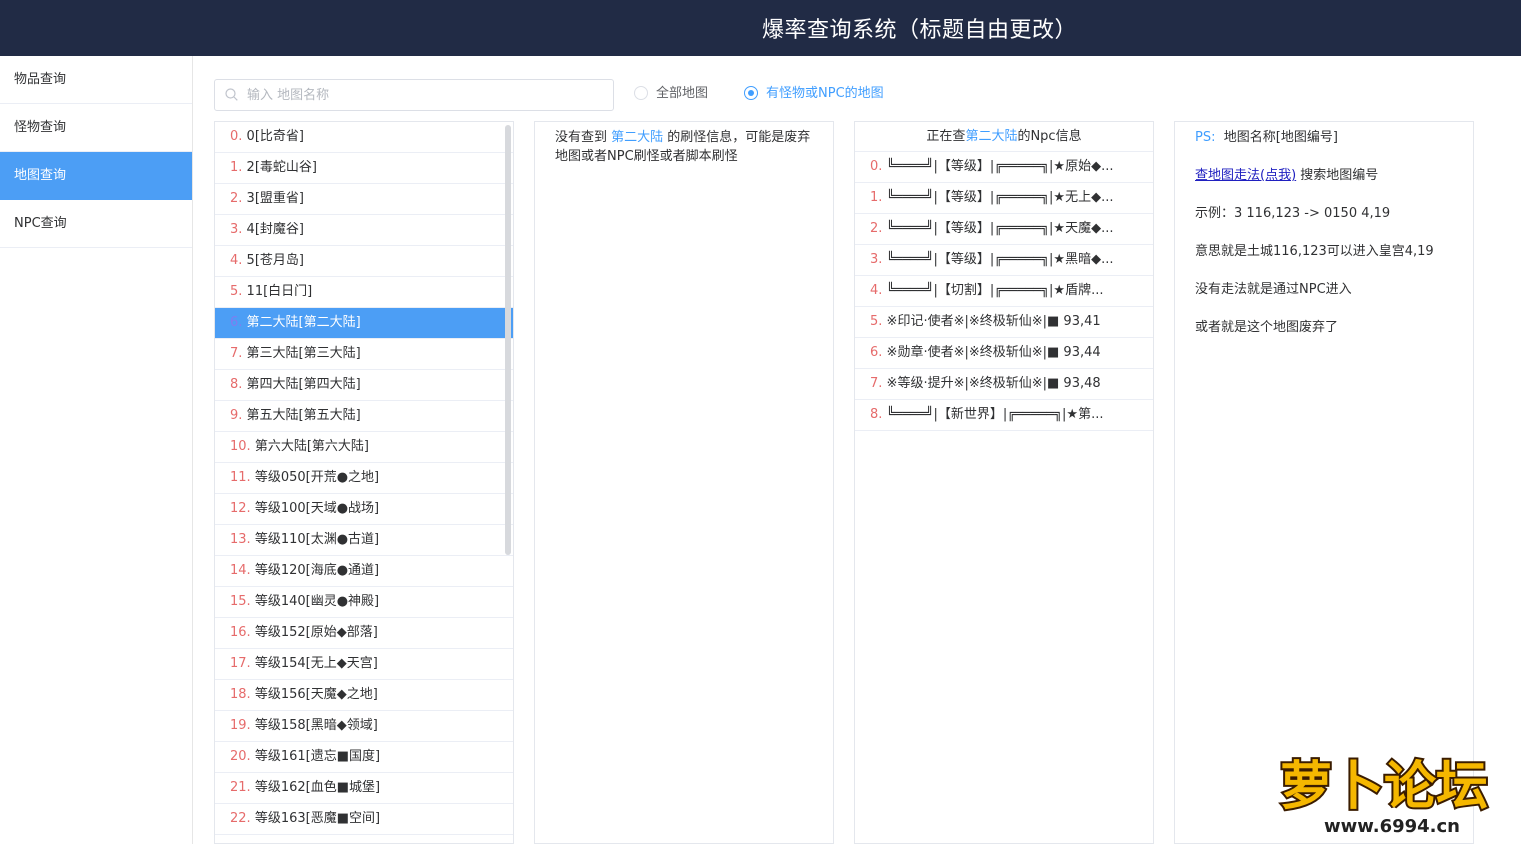 The image size is (1521, 844). What do you see at coordinates (1004, 137) in the screenshot?
I see `npc-panel-header: 正在查第二大陆的Npc信息` at bounding box center [1004, 137].